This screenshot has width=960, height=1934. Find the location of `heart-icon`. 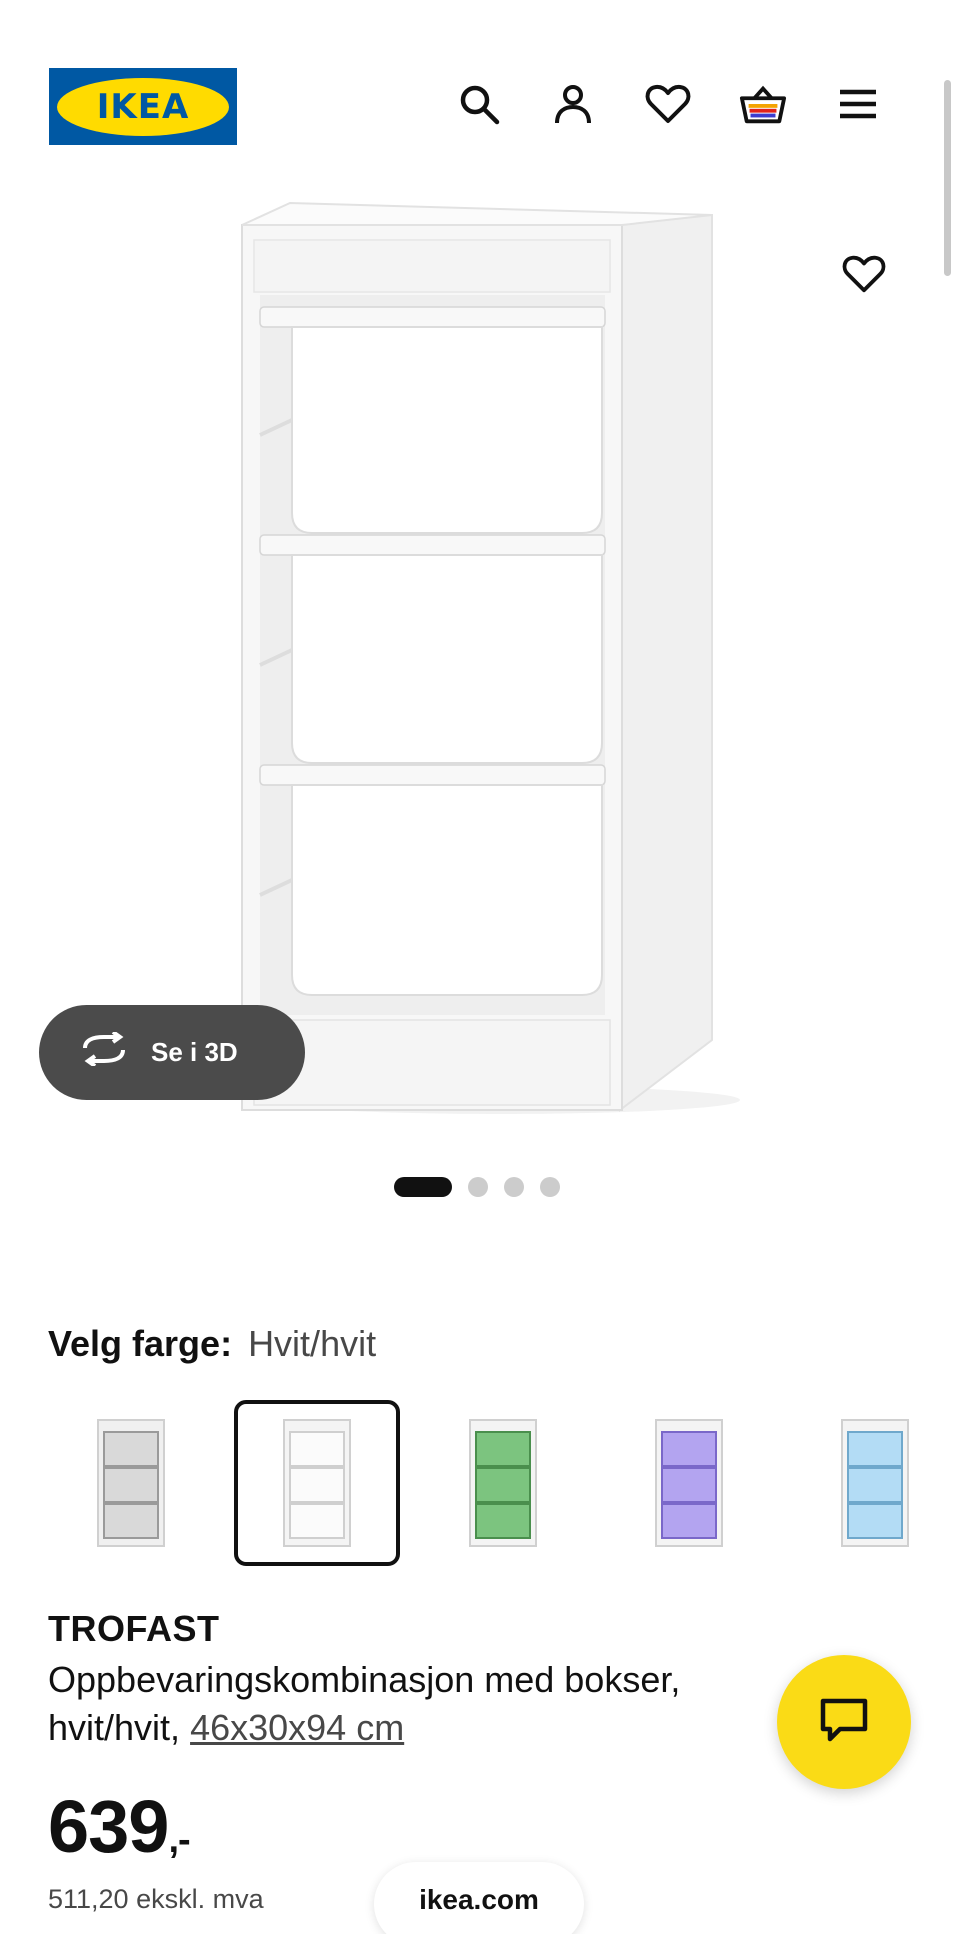

heart-icon is located at coordinates (668, 104).